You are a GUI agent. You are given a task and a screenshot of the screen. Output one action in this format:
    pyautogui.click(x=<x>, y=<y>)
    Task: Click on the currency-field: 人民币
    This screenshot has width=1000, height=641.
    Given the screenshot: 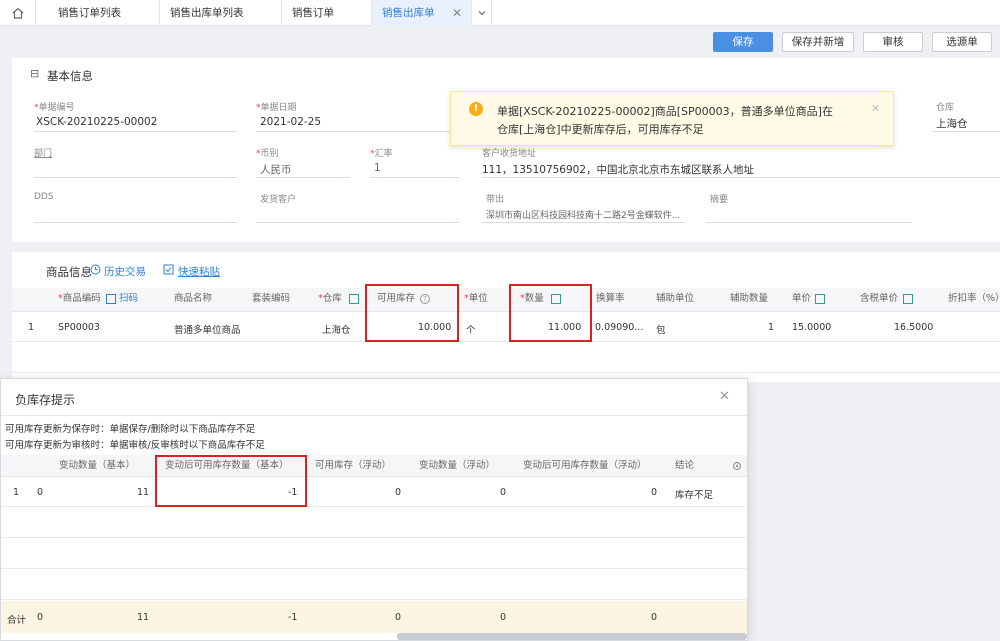 What is the action you would take?
    pyautogui.click(x=276, y=169)
    